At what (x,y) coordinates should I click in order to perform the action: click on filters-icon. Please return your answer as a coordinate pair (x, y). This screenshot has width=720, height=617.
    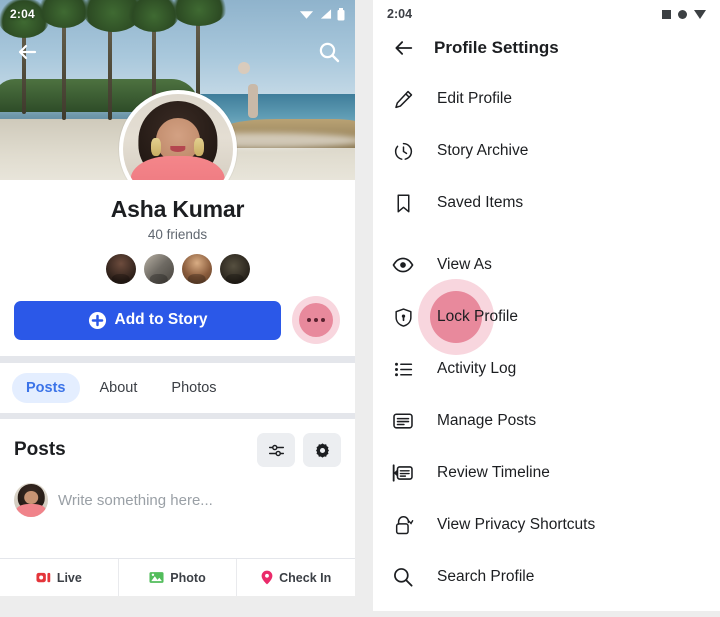
    Looking at the image, I should click on (276, 450).